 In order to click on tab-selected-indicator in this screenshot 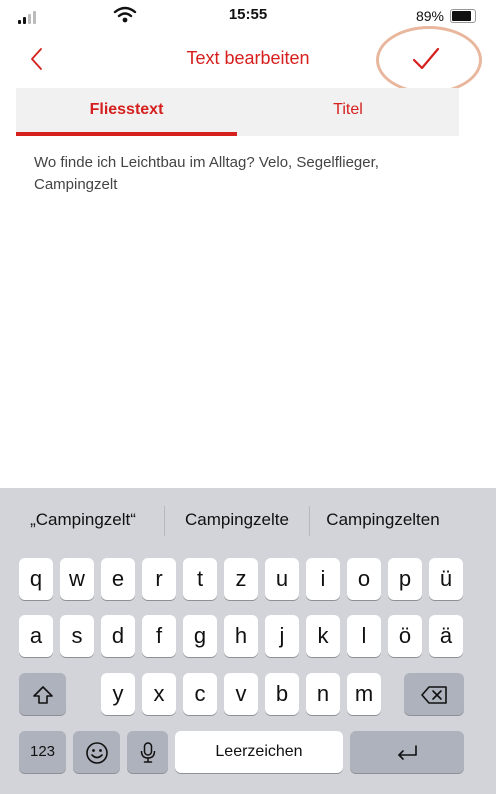, I will do `click(126, 134)`.